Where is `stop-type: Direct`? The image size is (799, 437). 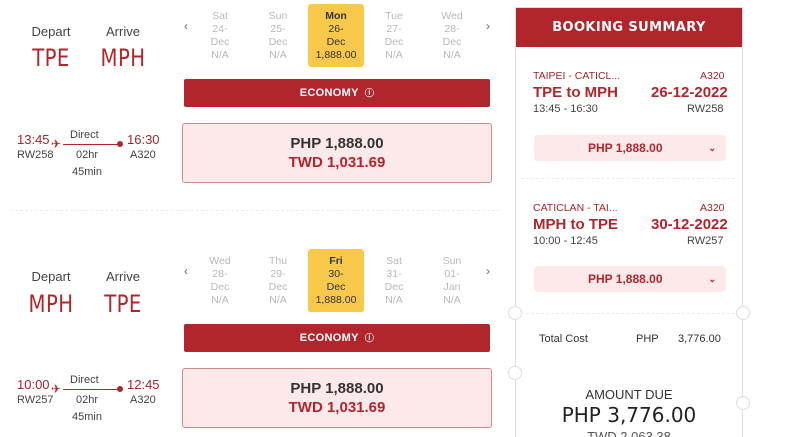 stop-type: Direct is located at coordinates (84, 380).